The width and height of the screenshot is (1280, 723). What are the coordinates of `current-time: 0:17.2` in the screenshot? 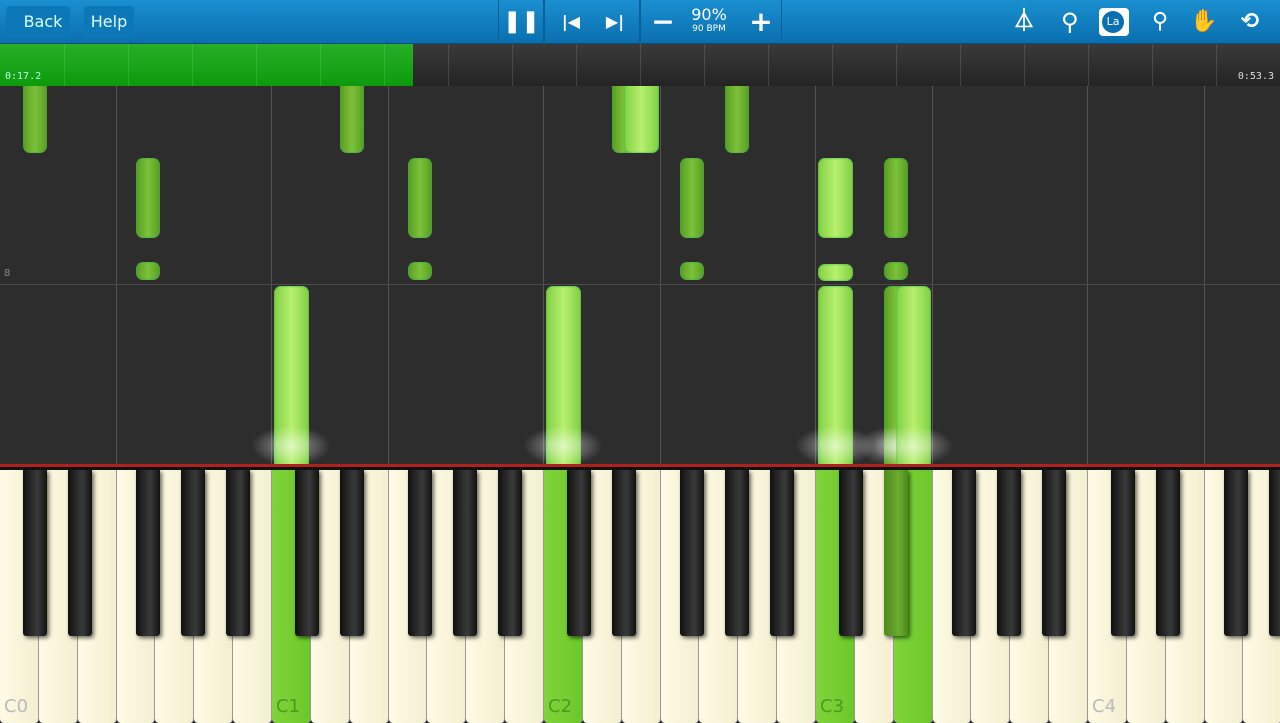 It's located at (23, 76).